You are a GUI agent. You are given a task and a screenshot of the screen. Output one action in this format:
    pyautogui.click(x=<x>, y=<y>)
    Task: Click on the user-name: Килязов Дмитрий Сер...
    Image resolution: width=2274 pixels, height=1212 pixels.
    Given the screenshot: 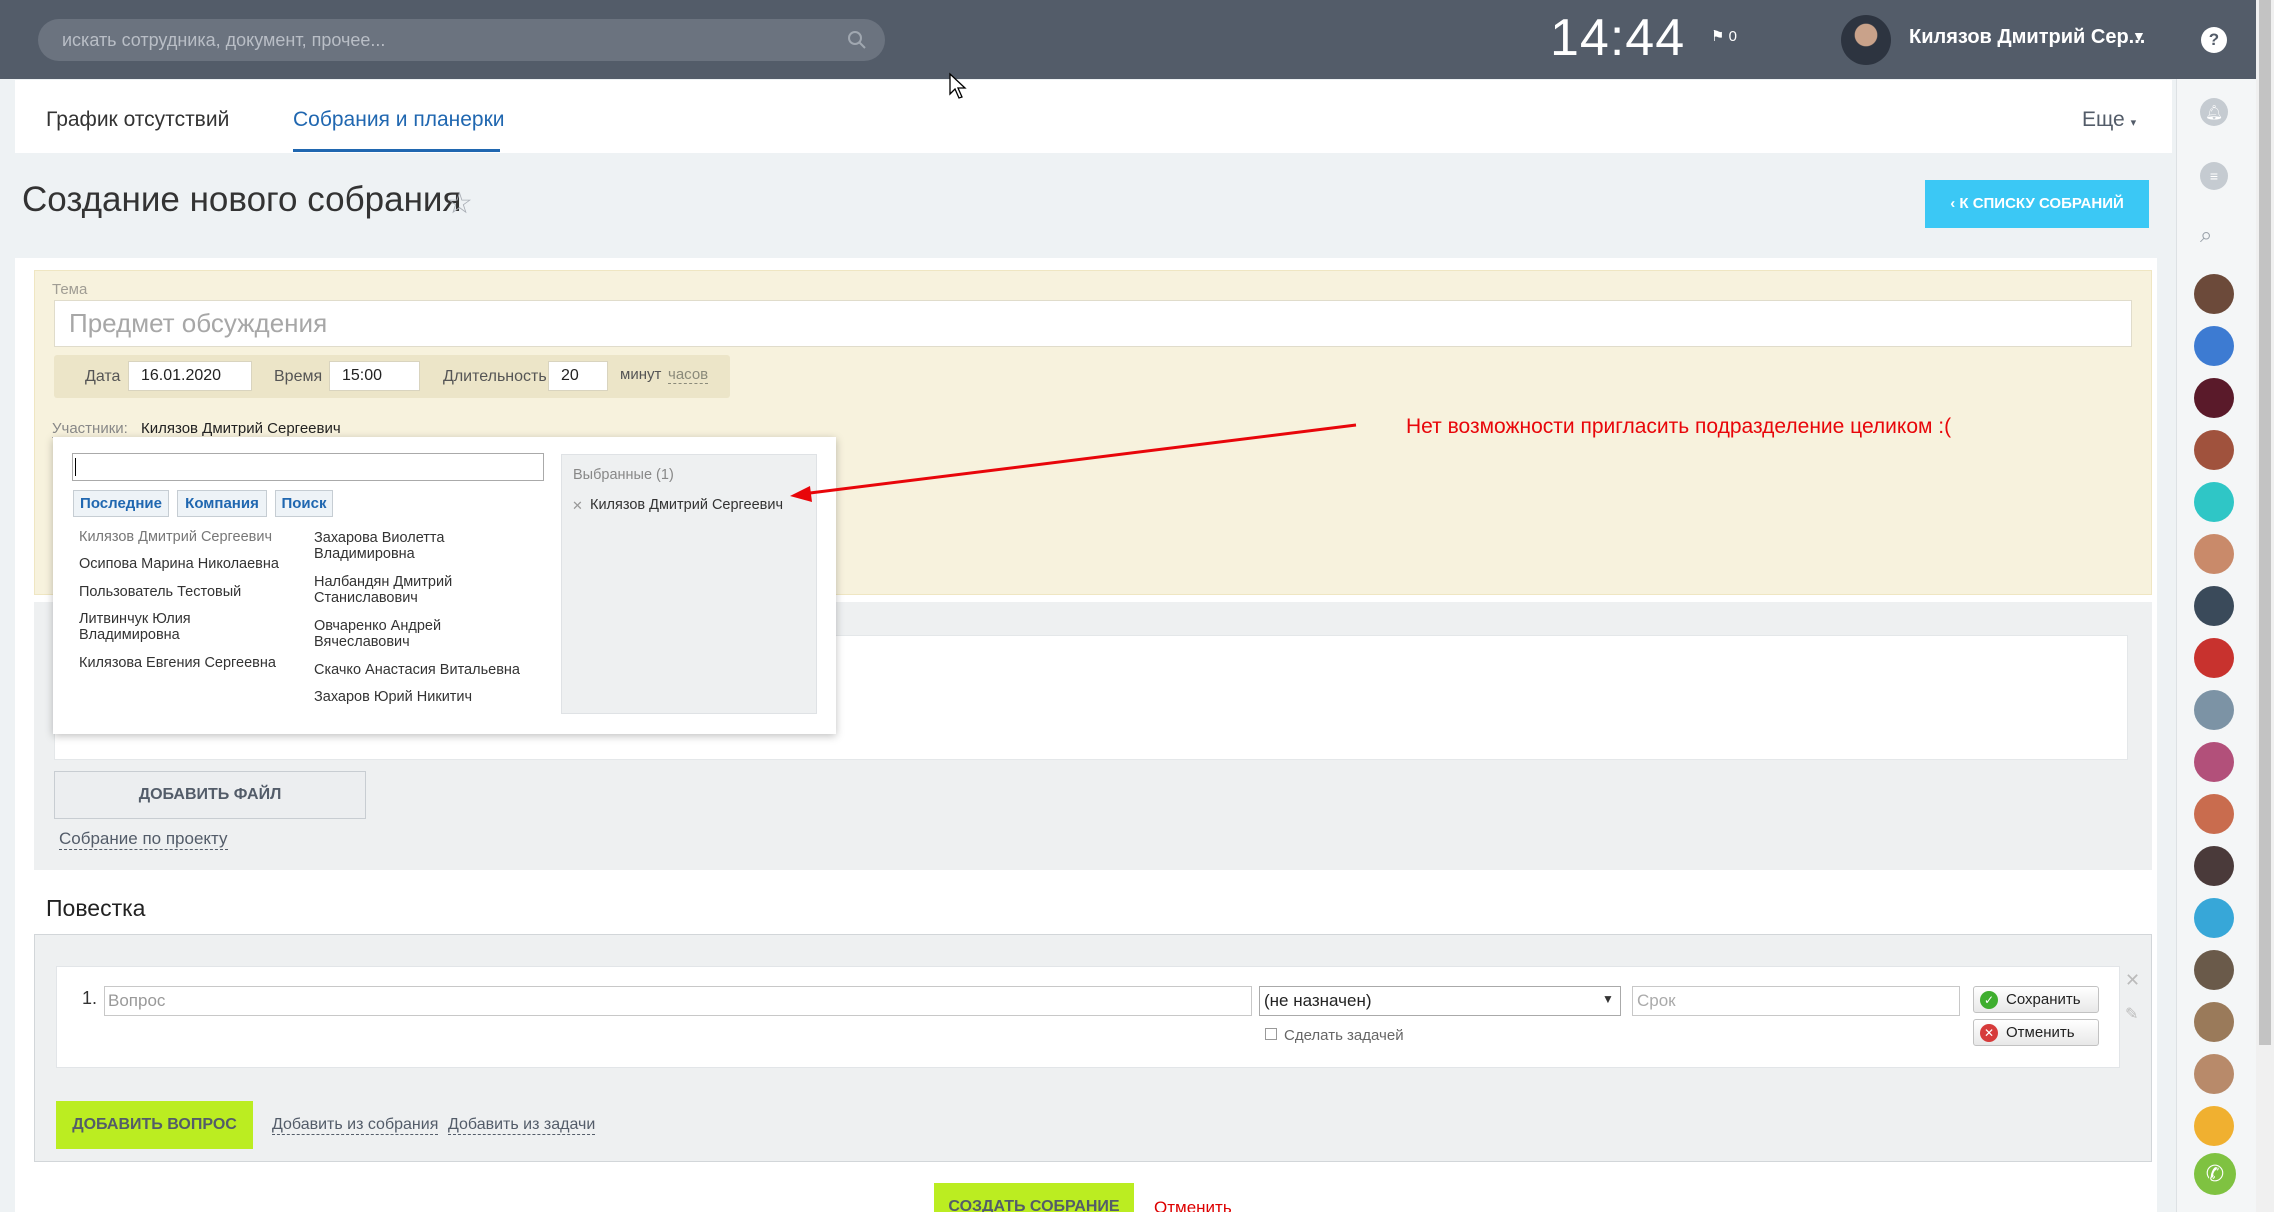 What is the action you would take?
    pyautogui.click(x=2027, y=37)
    